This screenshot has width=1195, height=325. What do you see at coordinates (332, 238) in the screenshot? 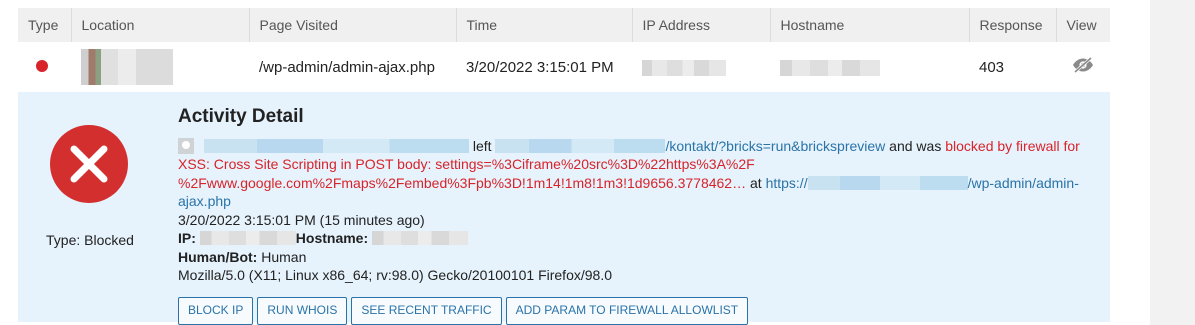
I see `hostname-label: Hostname:` at bounding box center [332, 238].